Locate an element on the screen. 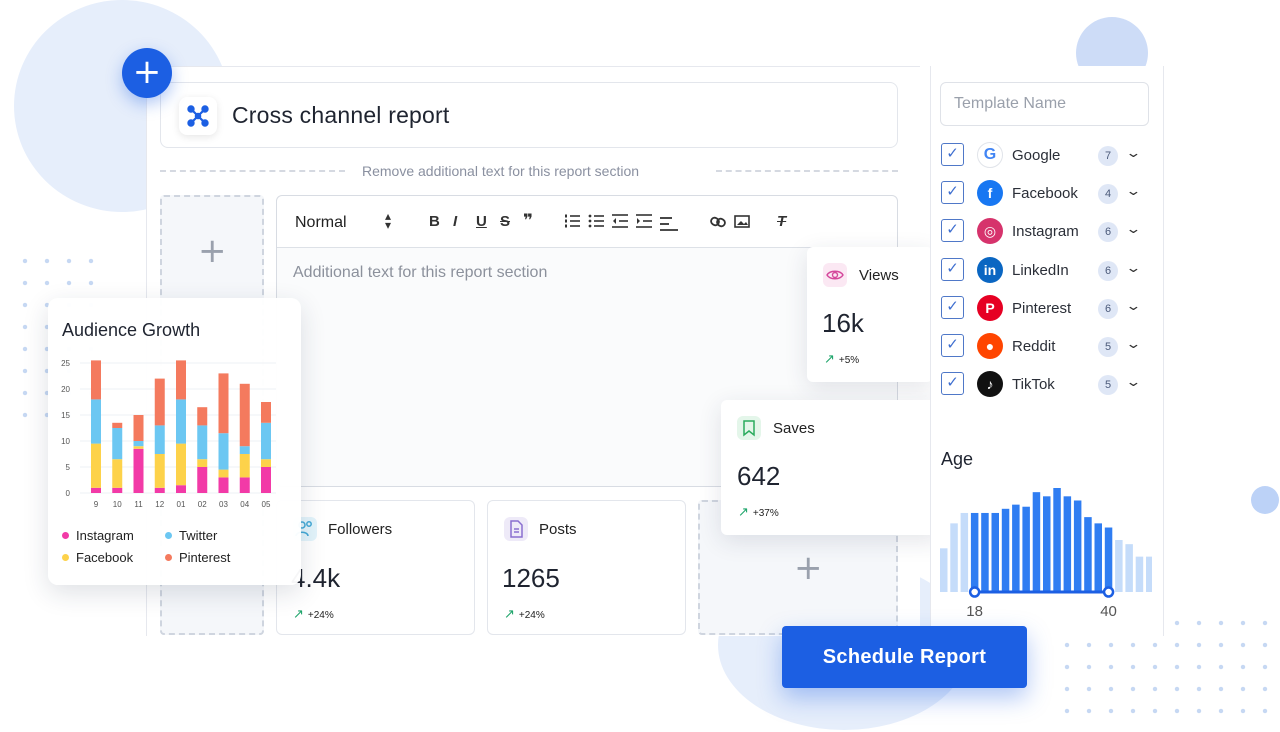 The height and width of the screenshot is (732, 1280). views-value: 16k is located at coordinates (843, 323).